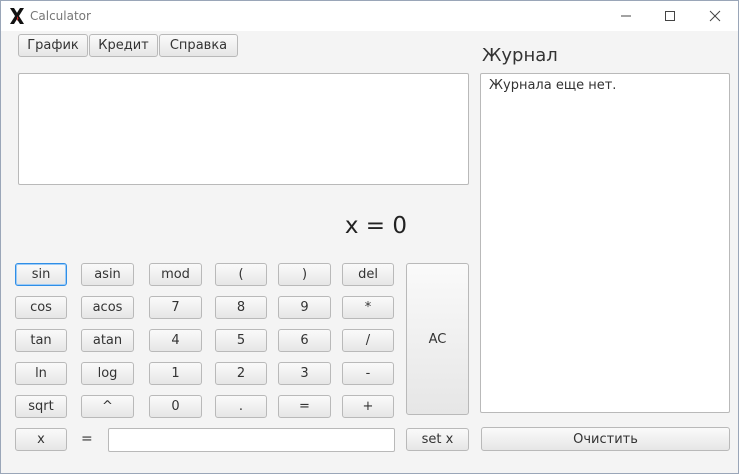 This screenshot has height=474, width=739. Describe the element at coordinates (304, 307) in the screenshot. I see `digit-9-button: 9` at that location.